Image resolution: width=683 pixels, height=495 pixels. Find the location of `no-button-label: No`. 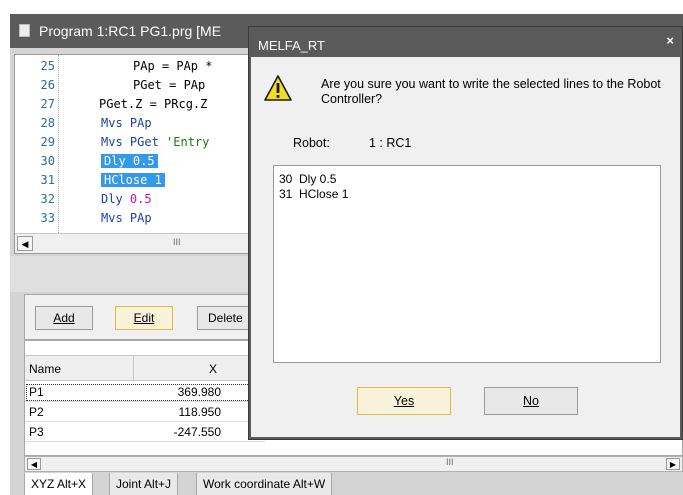

no-button-label: No is located at coordinates (531, 401).